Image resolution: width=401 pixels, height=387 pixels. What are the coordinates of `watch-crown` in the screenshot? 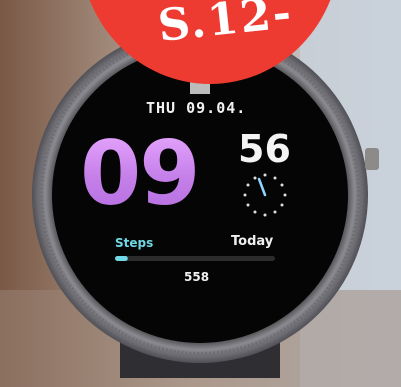 It's located at (372, 159).